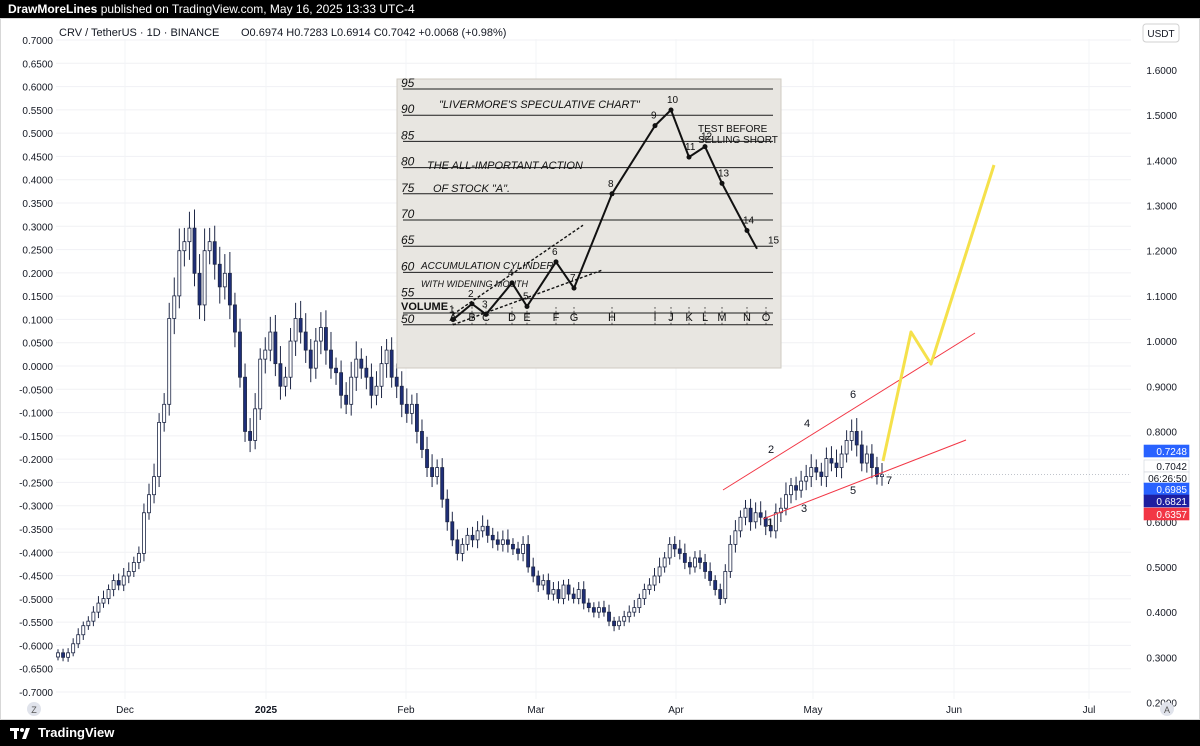  Describe the element at coordinates (1161, 252) in the screenshot. I see `right-axis-label: 1.2000` at that location.